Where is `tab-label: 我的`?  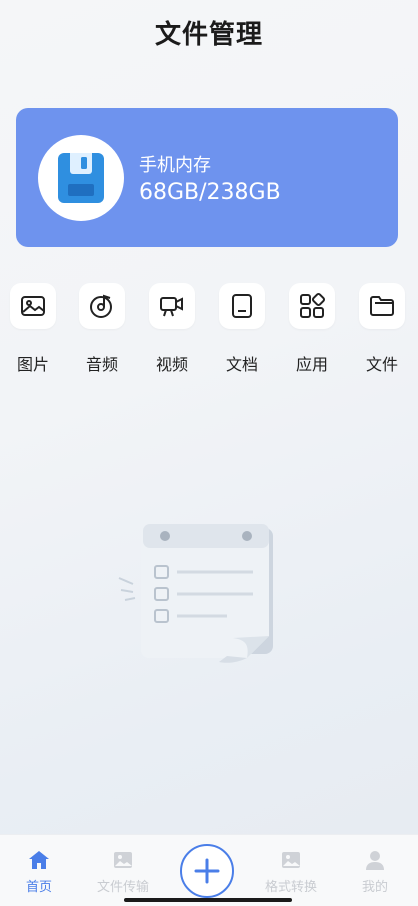
tab-label: 我的 is located at coordinates (374, 887).